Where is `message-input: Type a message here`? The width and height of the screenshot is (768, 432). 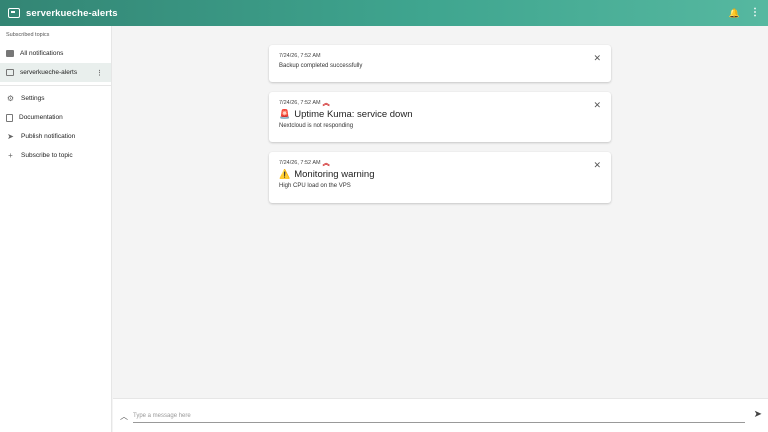
message-input: Type a message here is located at coordinates (439, 416).